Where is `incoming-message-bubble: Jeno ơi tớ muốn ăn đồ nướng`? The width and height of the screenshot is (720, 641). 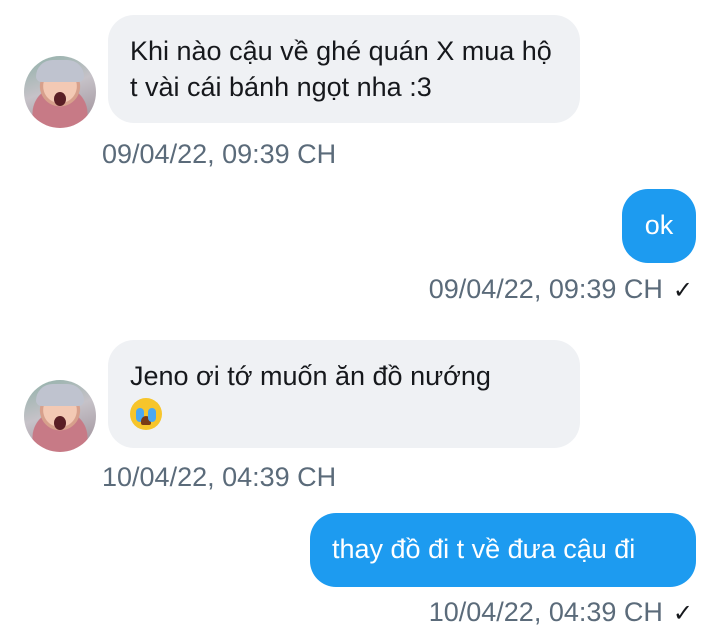 incoming-message-bubble: Jeno ơi tớ muốn ăn đồ nướng is located at coordinates (344, 394).